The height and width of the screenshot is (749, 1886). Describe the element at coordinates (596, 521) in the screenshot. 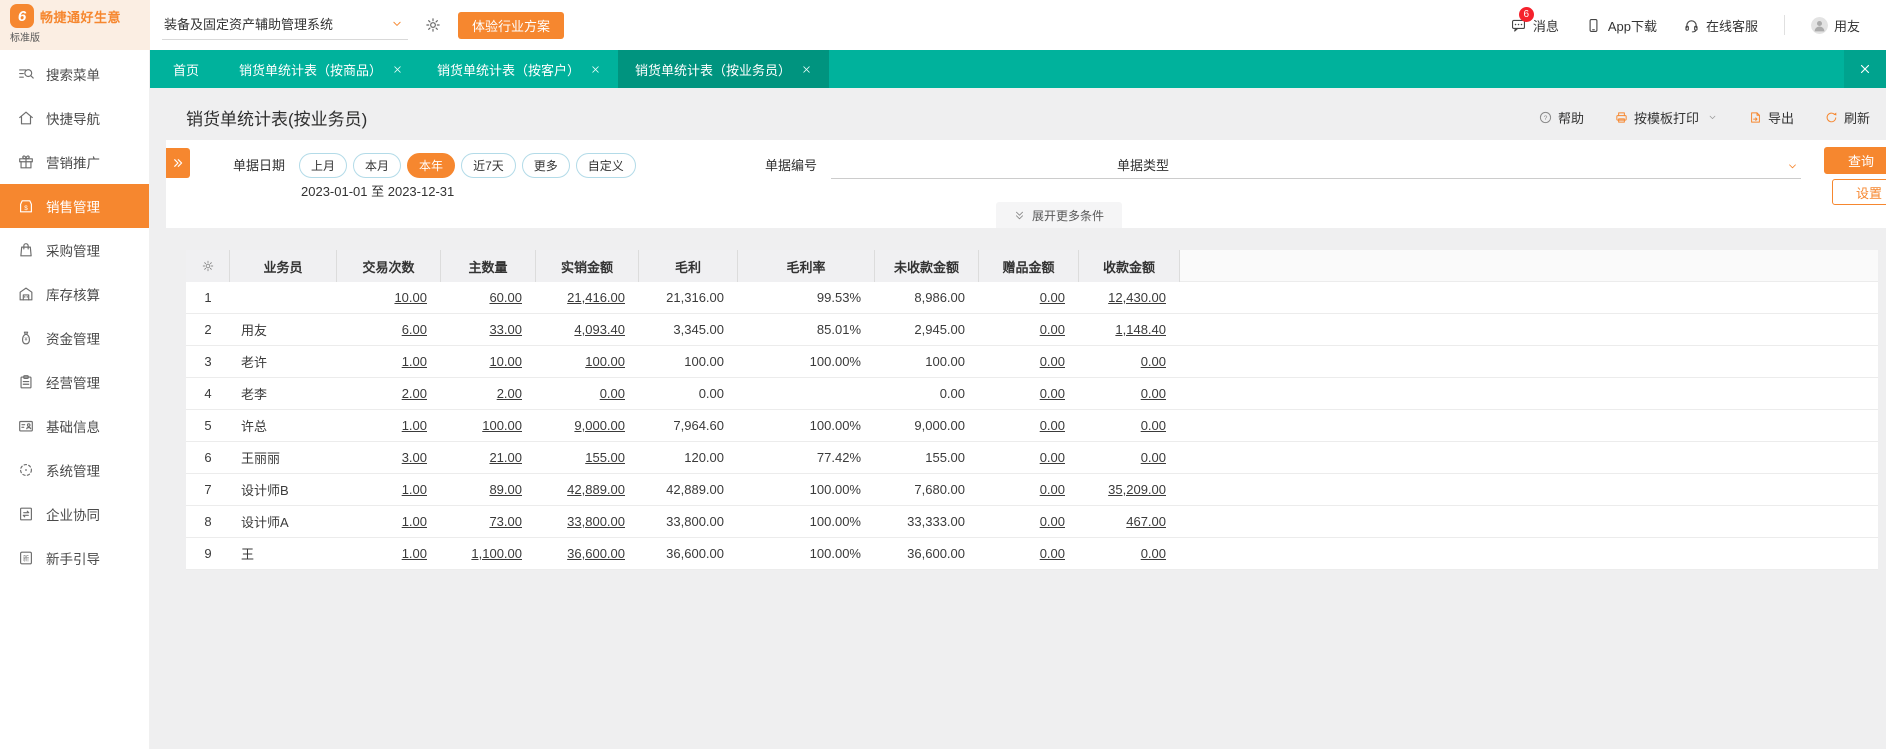

I see `cell-value: 33,800.00` at that location.